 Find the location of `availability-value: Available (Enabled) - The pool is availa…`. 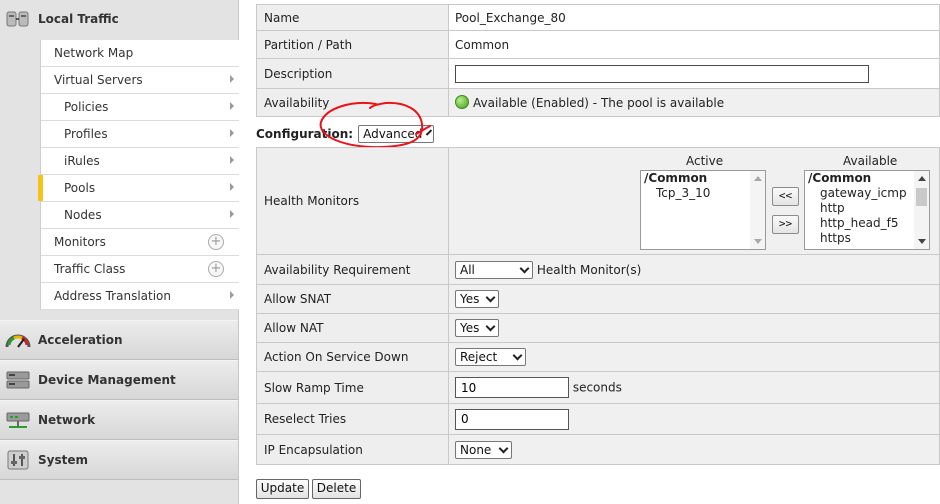

availability-value: Available (Enabled) - The pool is availa… is located at coordinates (599, 103).